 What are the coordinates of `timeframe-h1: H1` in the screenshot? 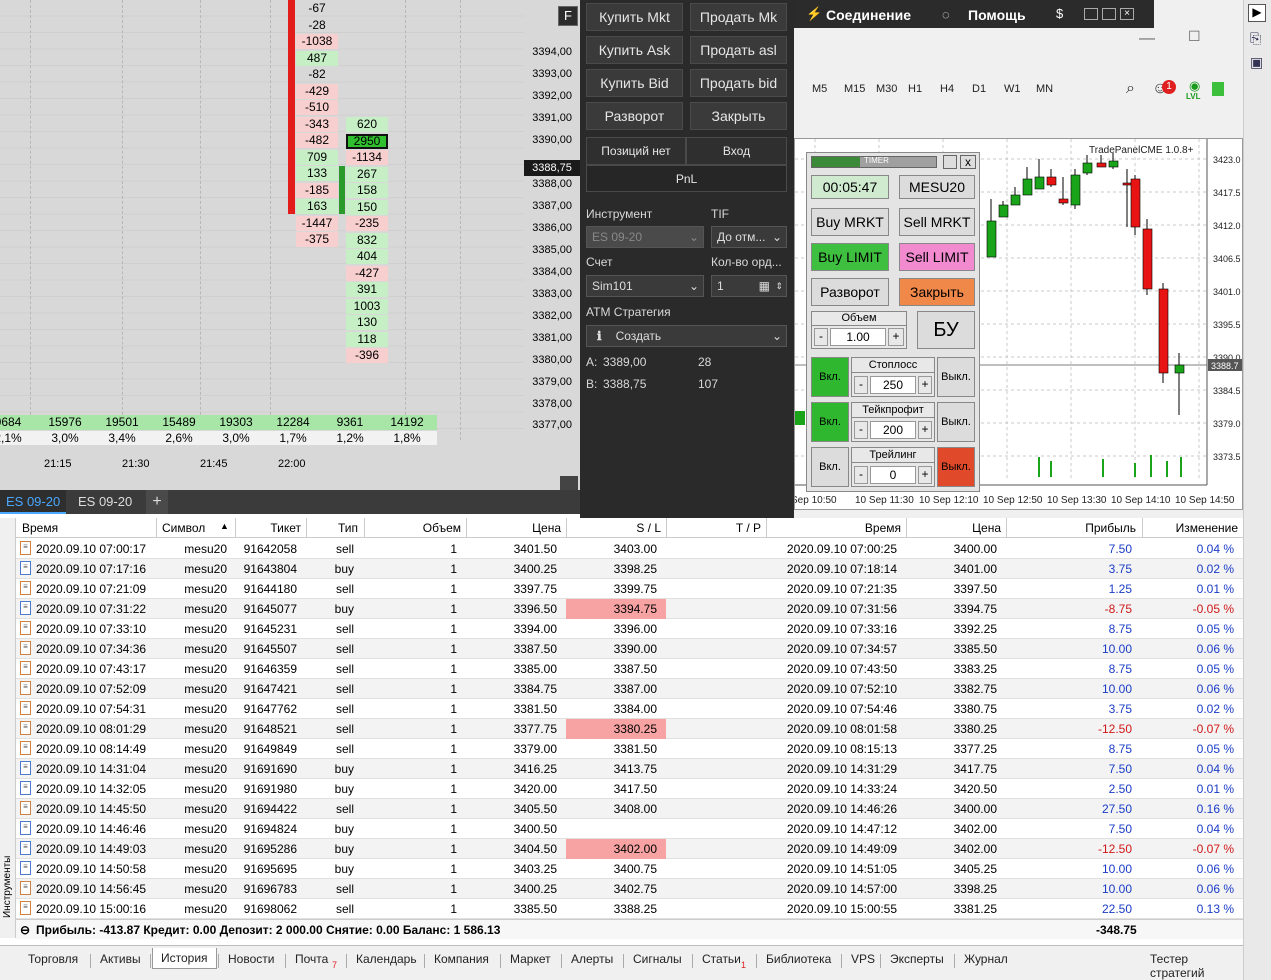 It's located at (915, 89).